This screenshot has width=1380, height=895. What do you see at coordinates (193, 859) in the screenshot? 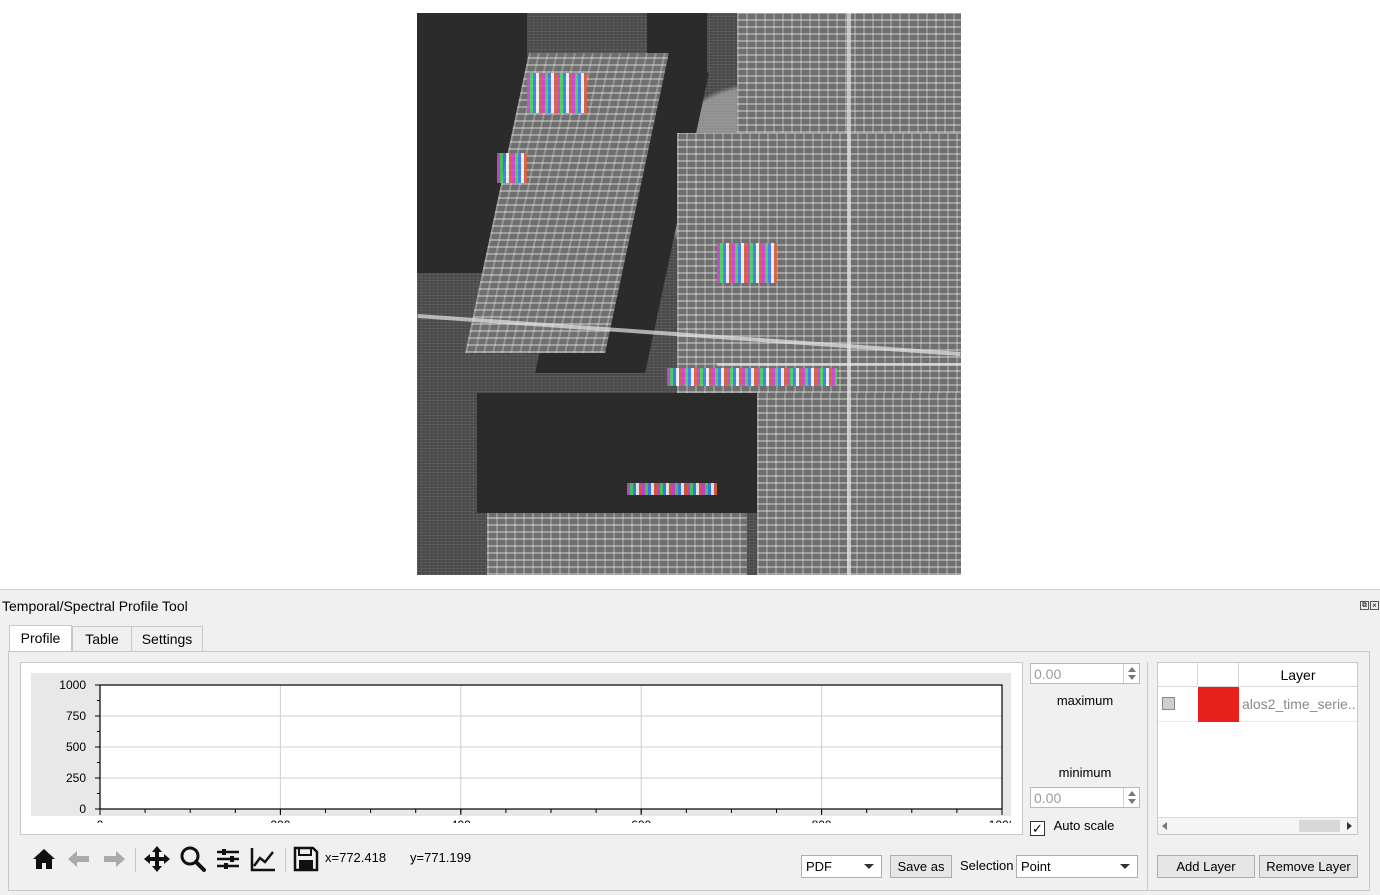
I see `zoom-icon` at bounding box center [193, 859].